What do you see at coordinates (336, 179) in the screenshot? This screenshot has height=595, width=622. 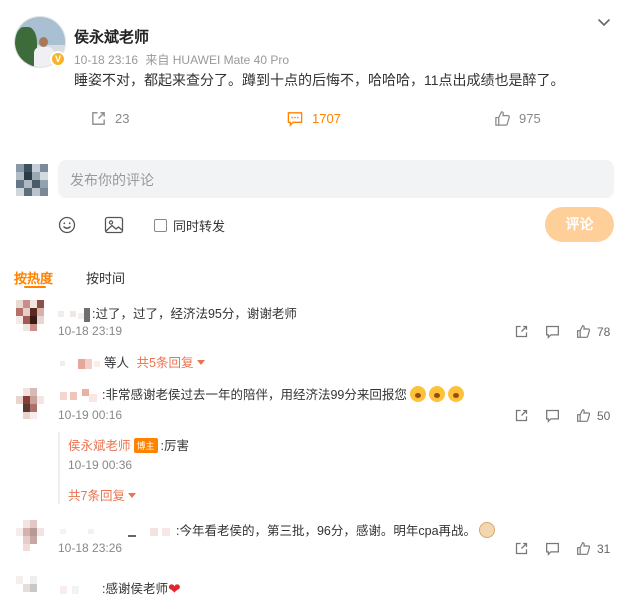 I see `comment-input: 发布你的评论` at bounding box center [336, 179].